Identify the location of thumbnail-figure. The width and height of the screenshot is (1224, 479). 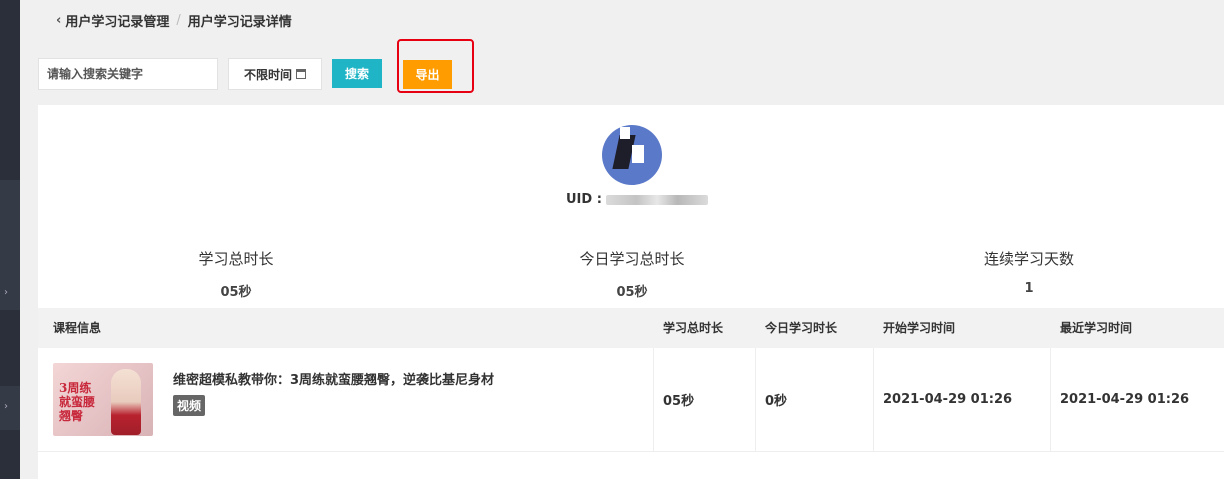
(126, 402).